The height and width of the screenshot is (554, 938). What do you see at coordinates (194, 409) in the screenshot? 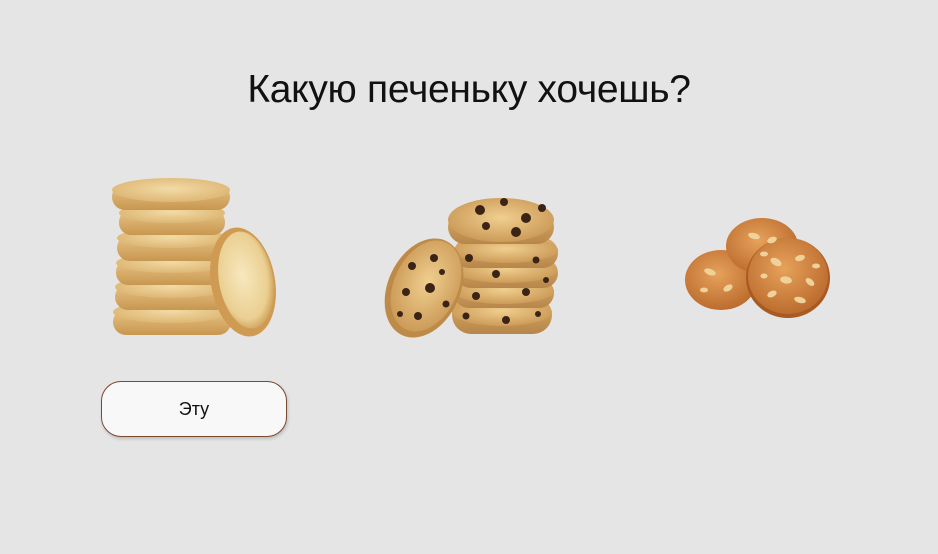
I see `choose-cookie-button: Эту` at bounding box center [194, 409].